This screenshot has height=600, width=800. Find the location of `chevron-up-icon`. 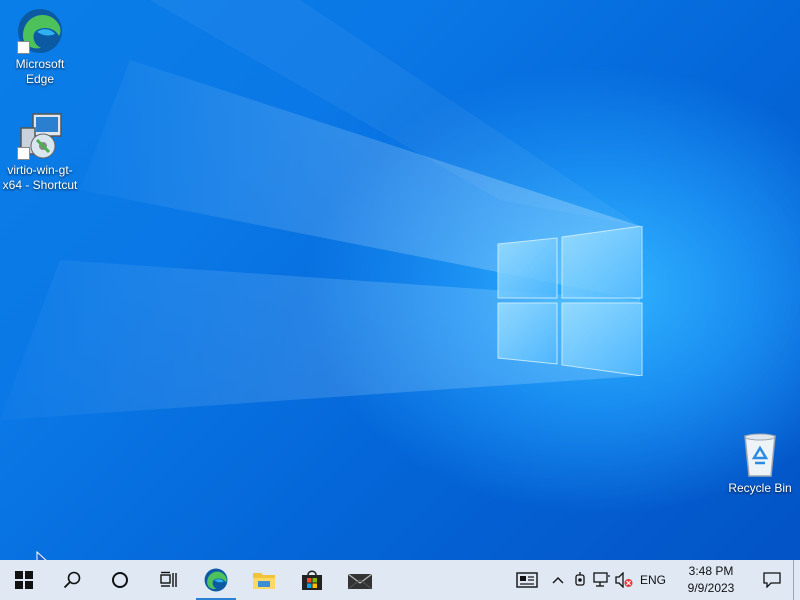

chevron-up-icon is located at coordinates (558, 580).